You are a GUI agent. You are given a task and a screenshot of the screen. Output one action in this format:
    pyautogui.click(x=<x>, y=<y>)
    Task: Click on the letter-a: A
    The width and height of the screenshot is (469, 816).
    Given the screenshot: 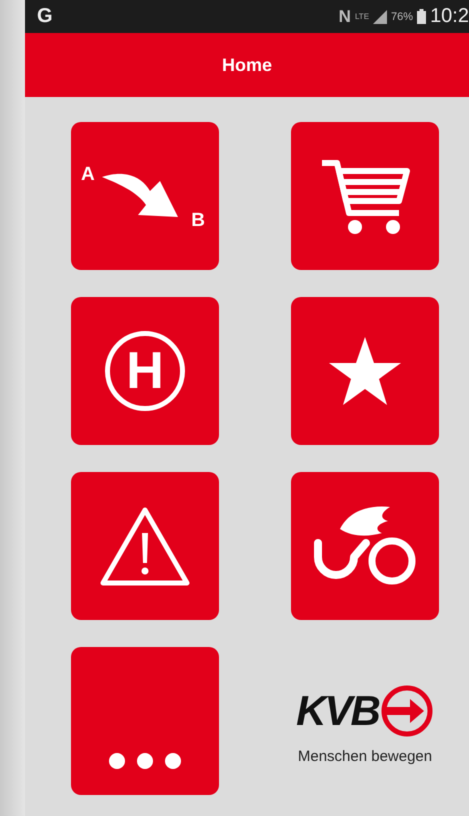 What is the action you would take?
    pyautogui.click(x=88, y=175)
    